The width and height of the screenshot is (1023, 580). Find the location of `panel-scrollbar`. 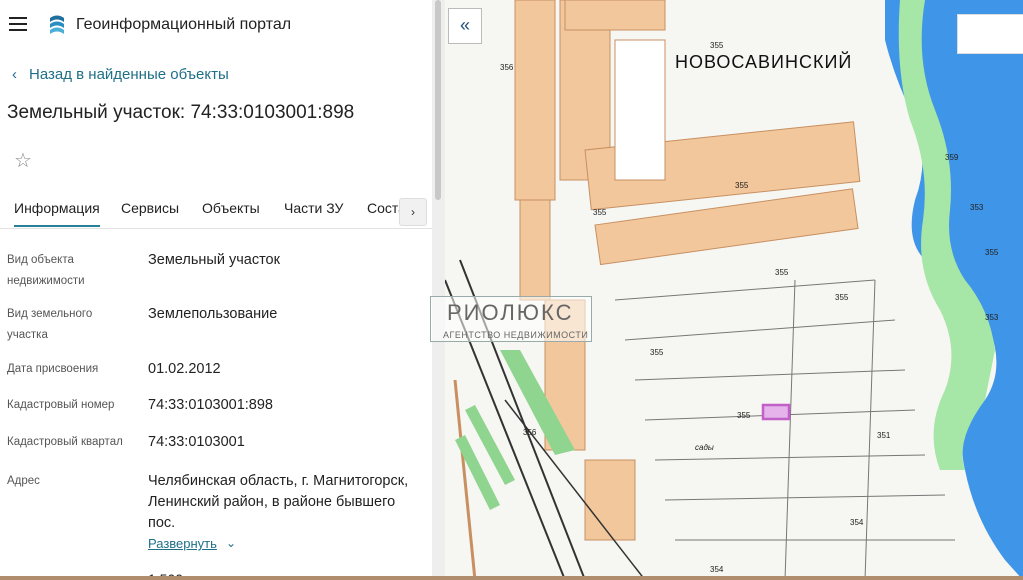

panel-scrollbar is located at coordinates (438, 290).